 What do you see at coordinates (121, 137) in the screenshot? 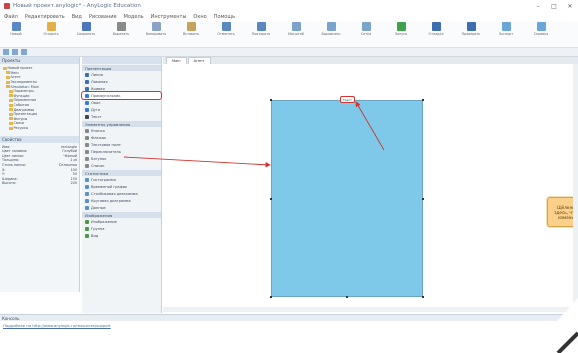
I see `palette-item: Флажок` at bounding box center [121, 137].